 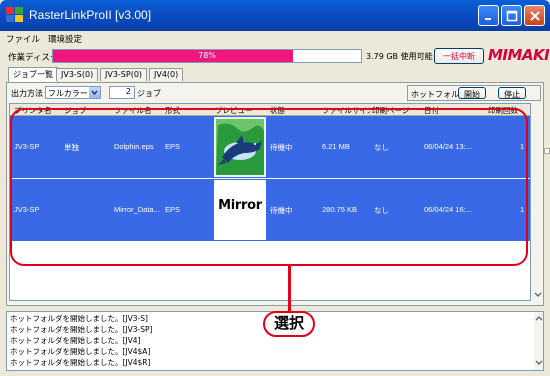 What do you see at coordinates (289, 324) in the screenshot?
I see `callout-label: 選択` at bounding box center [289, 324].